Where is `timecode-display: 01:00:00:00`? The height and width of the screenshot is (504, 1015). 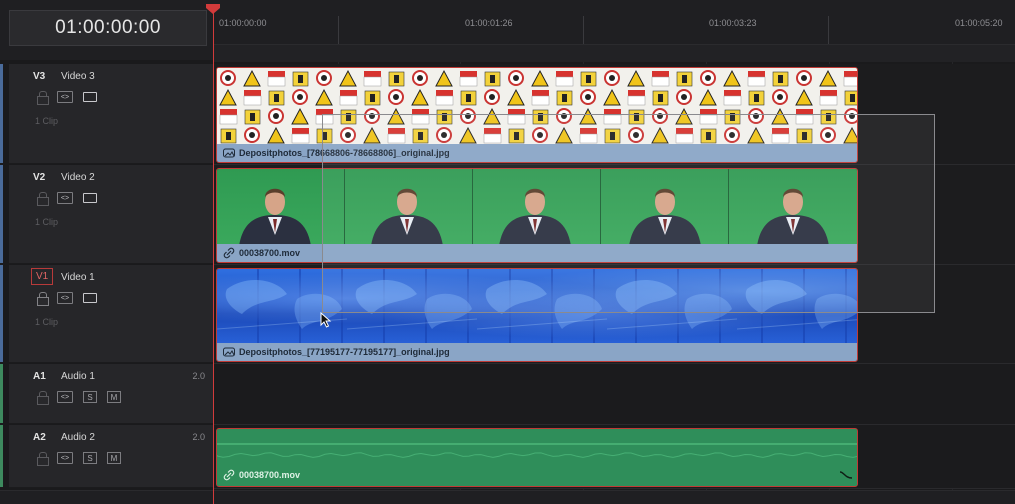
timecode-display: 01:00:00:00 is located at coordinates (108, 28).